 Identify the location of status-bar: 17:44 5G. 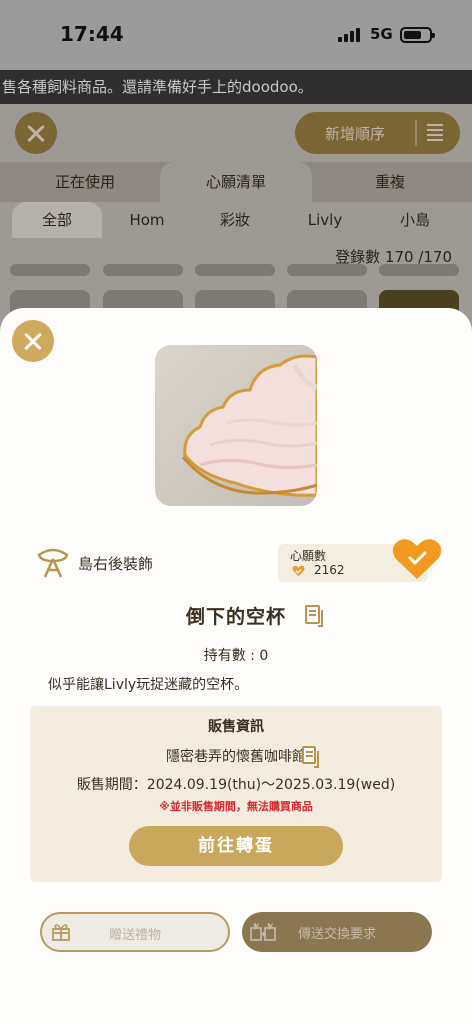
(236, 35).